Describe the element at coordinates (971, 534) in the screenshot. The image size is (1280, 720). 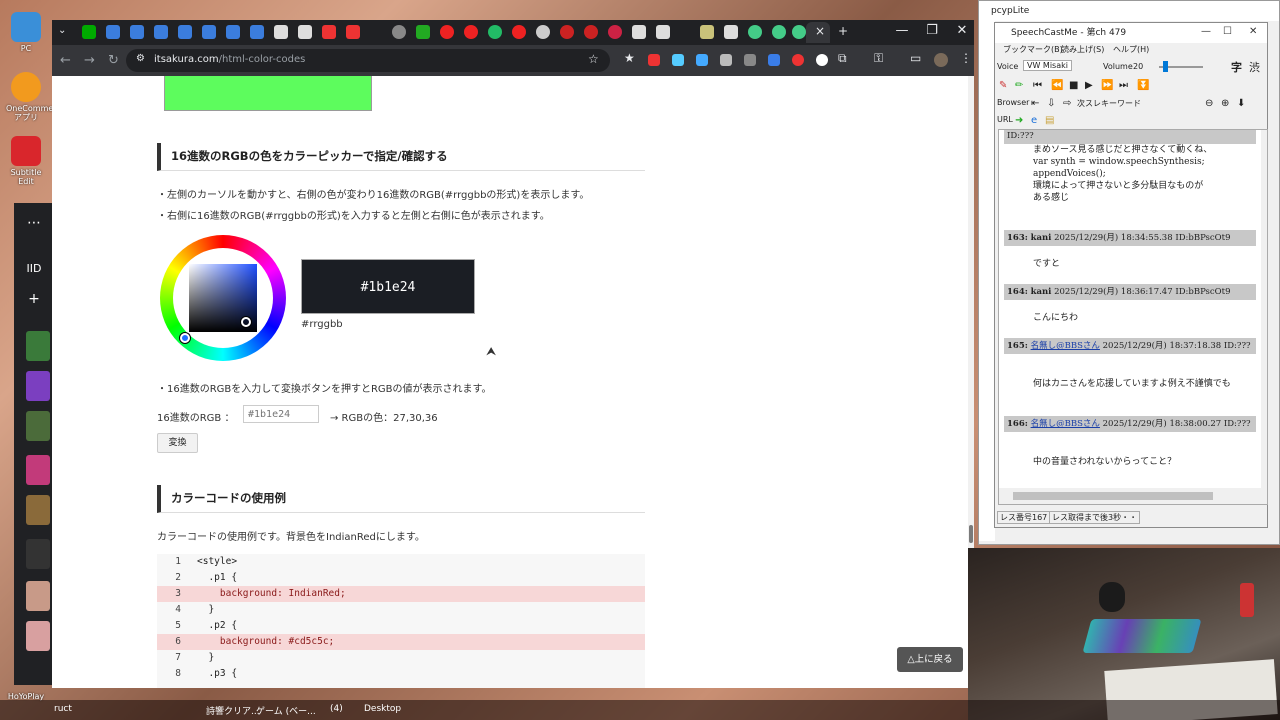
I see `page-scrollbar-thumb` at that location.